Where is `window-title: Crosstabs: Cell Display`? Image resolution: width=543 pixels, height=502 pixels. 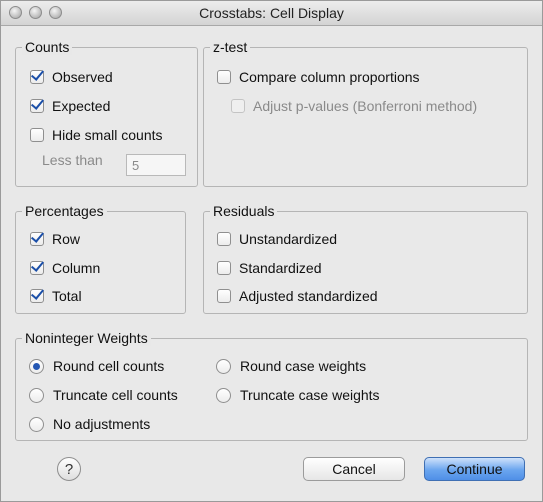 window-title: Crosstabs: Cell Display is located at coordinates (271, 13).